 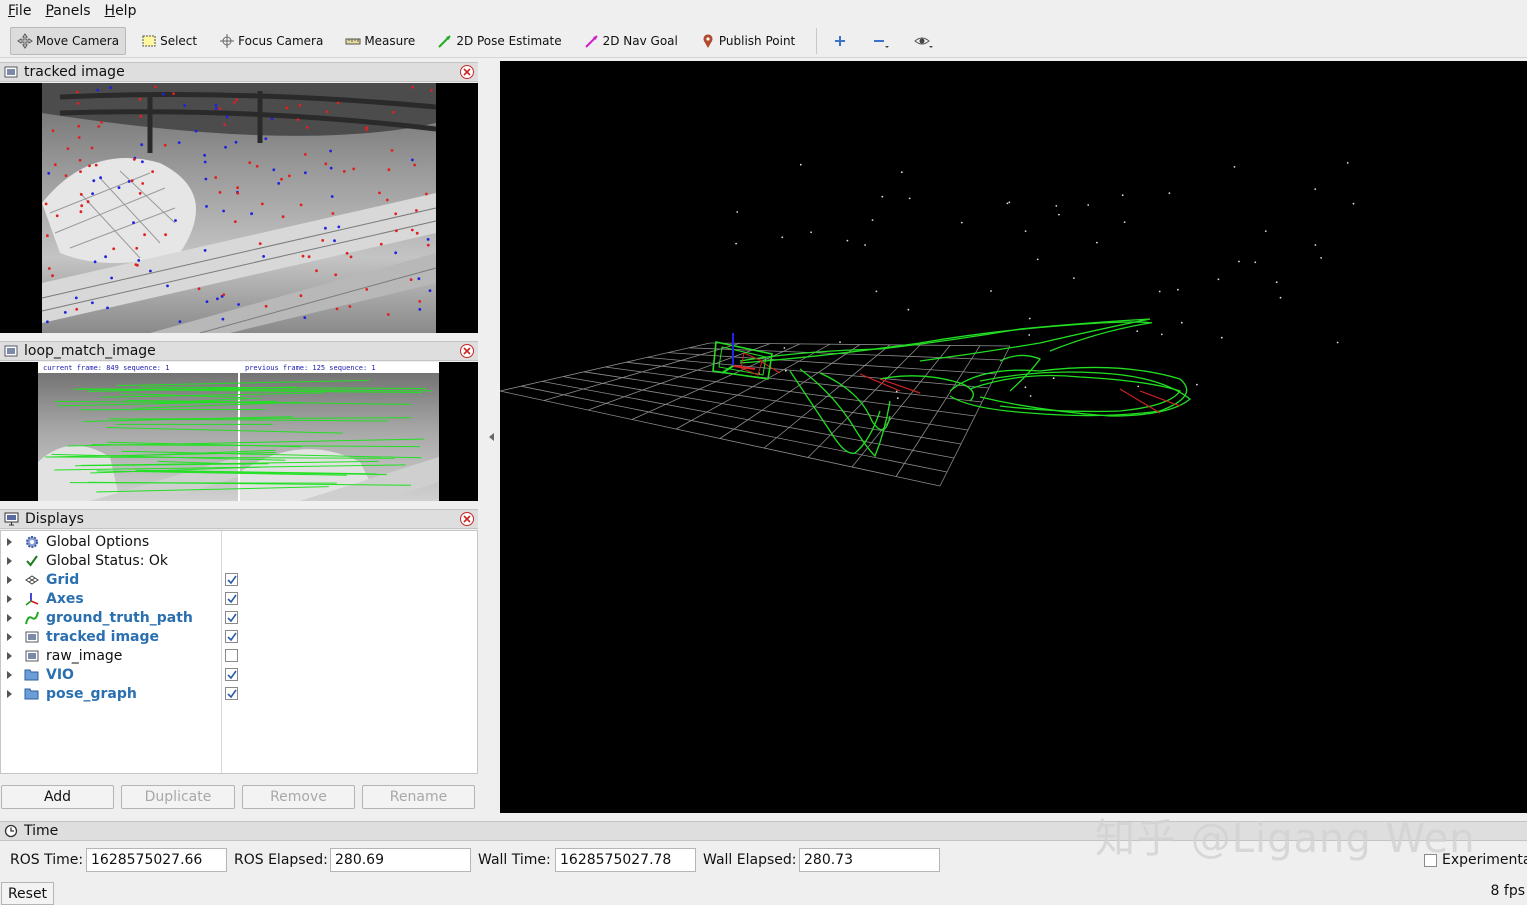 I want to click on grid-line, so click(x=864, y=401).